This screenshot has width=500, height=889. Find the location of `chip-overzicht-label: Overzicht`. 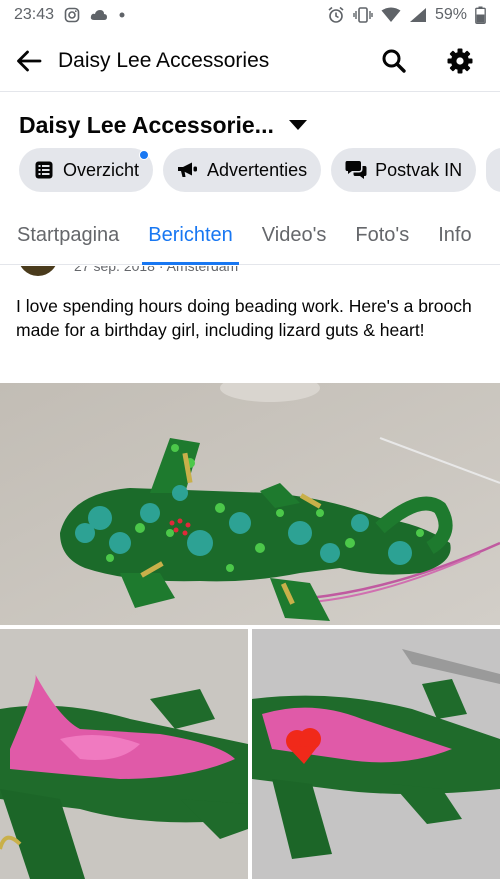

chip-overzicht-label: Overzicht is located at coordinates (101, 169).